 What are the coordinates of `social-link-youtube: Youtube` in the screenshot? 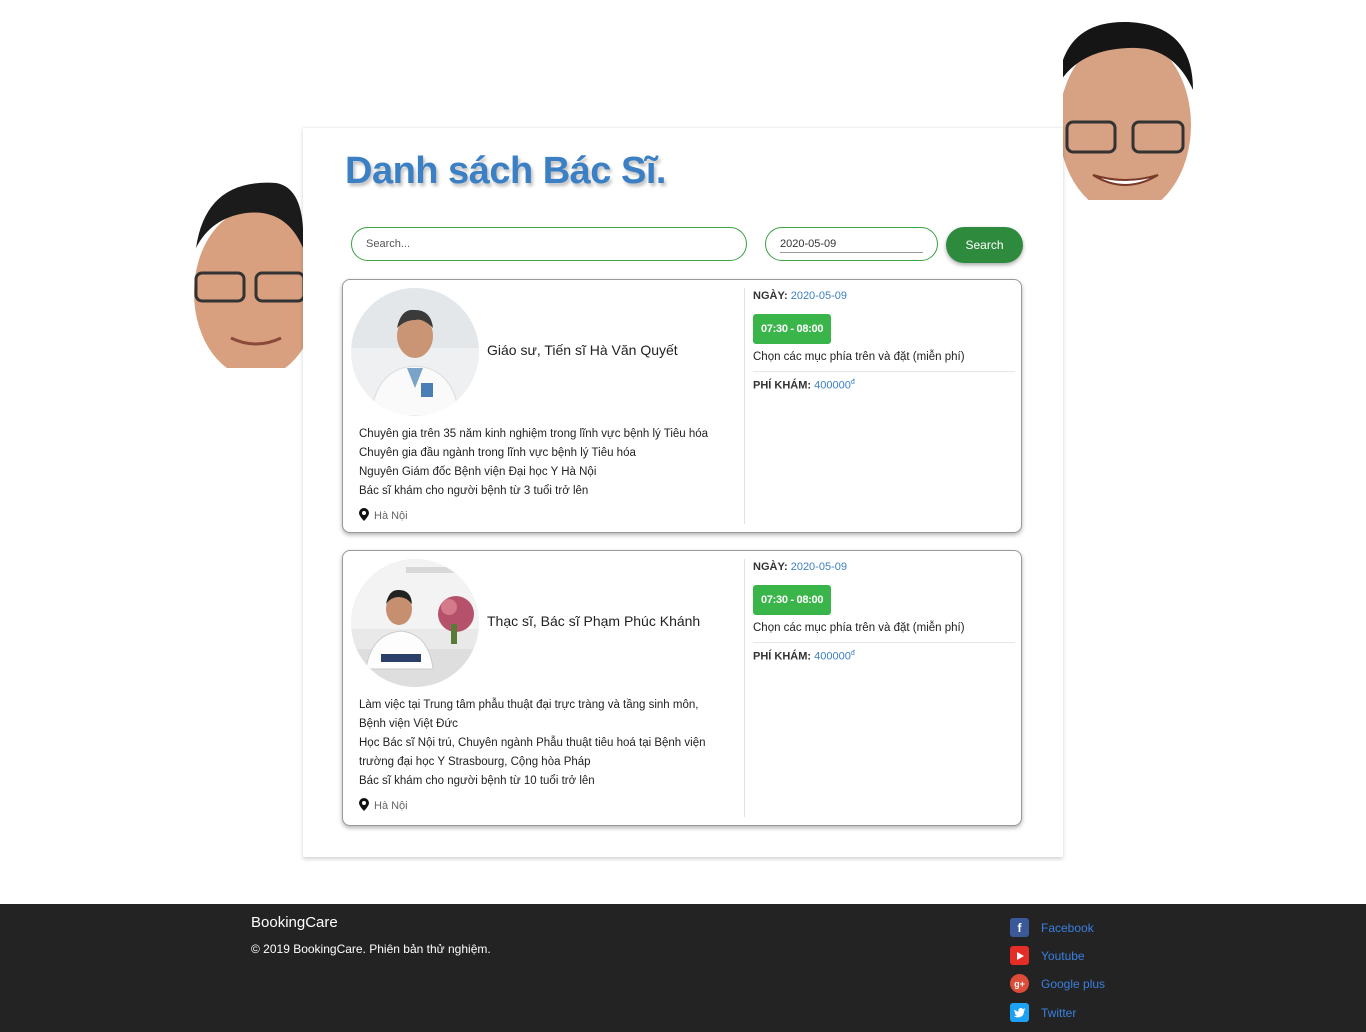 It's located at (1047, 955).